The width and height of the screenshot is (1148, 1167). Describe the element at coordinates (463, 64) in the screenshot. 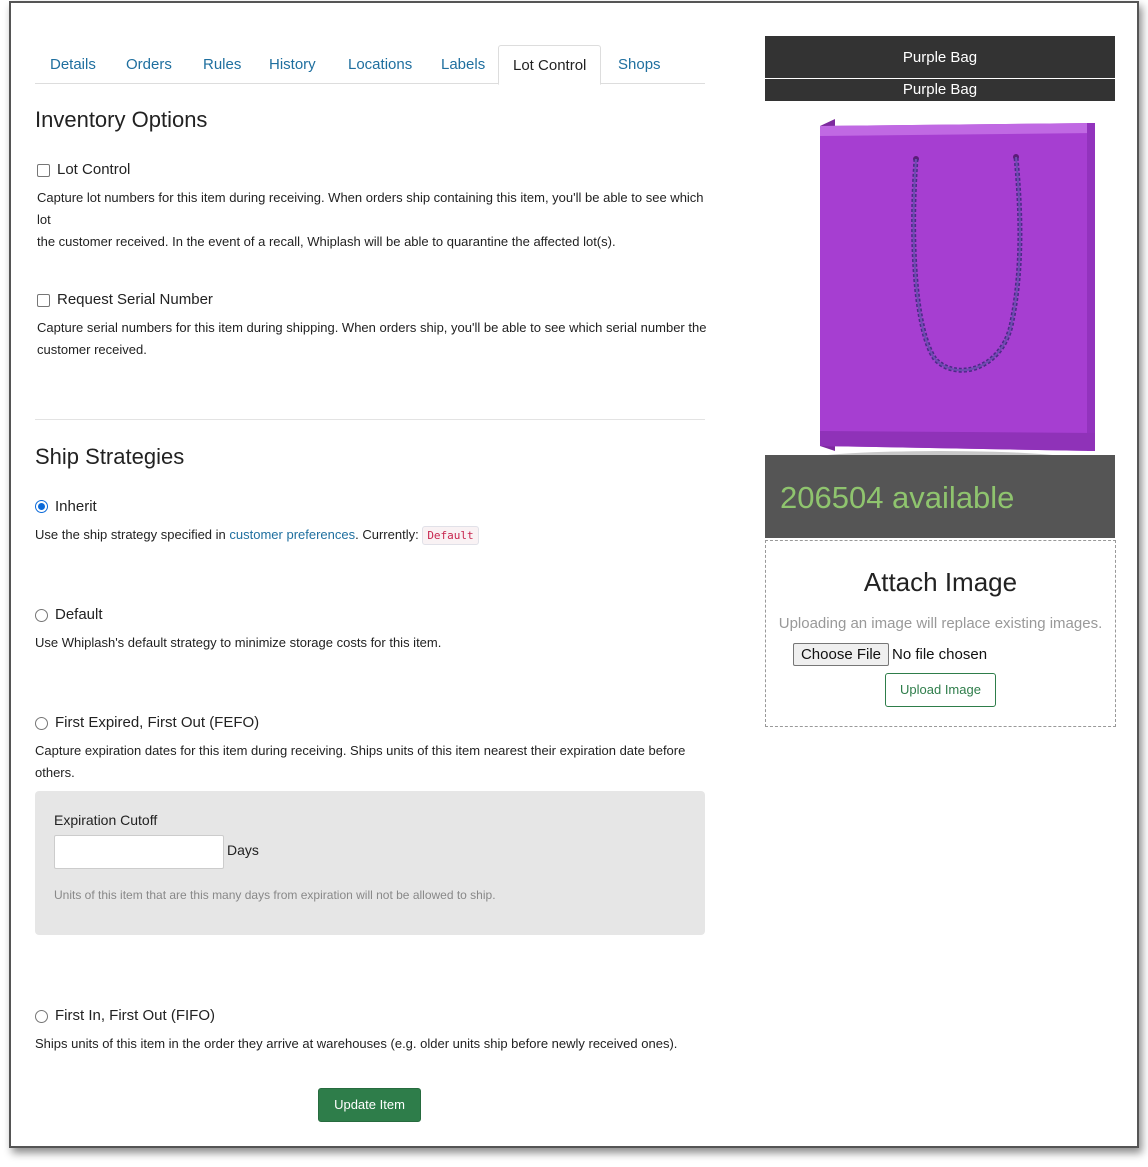

I see `tab-labels: Labels` at that location.